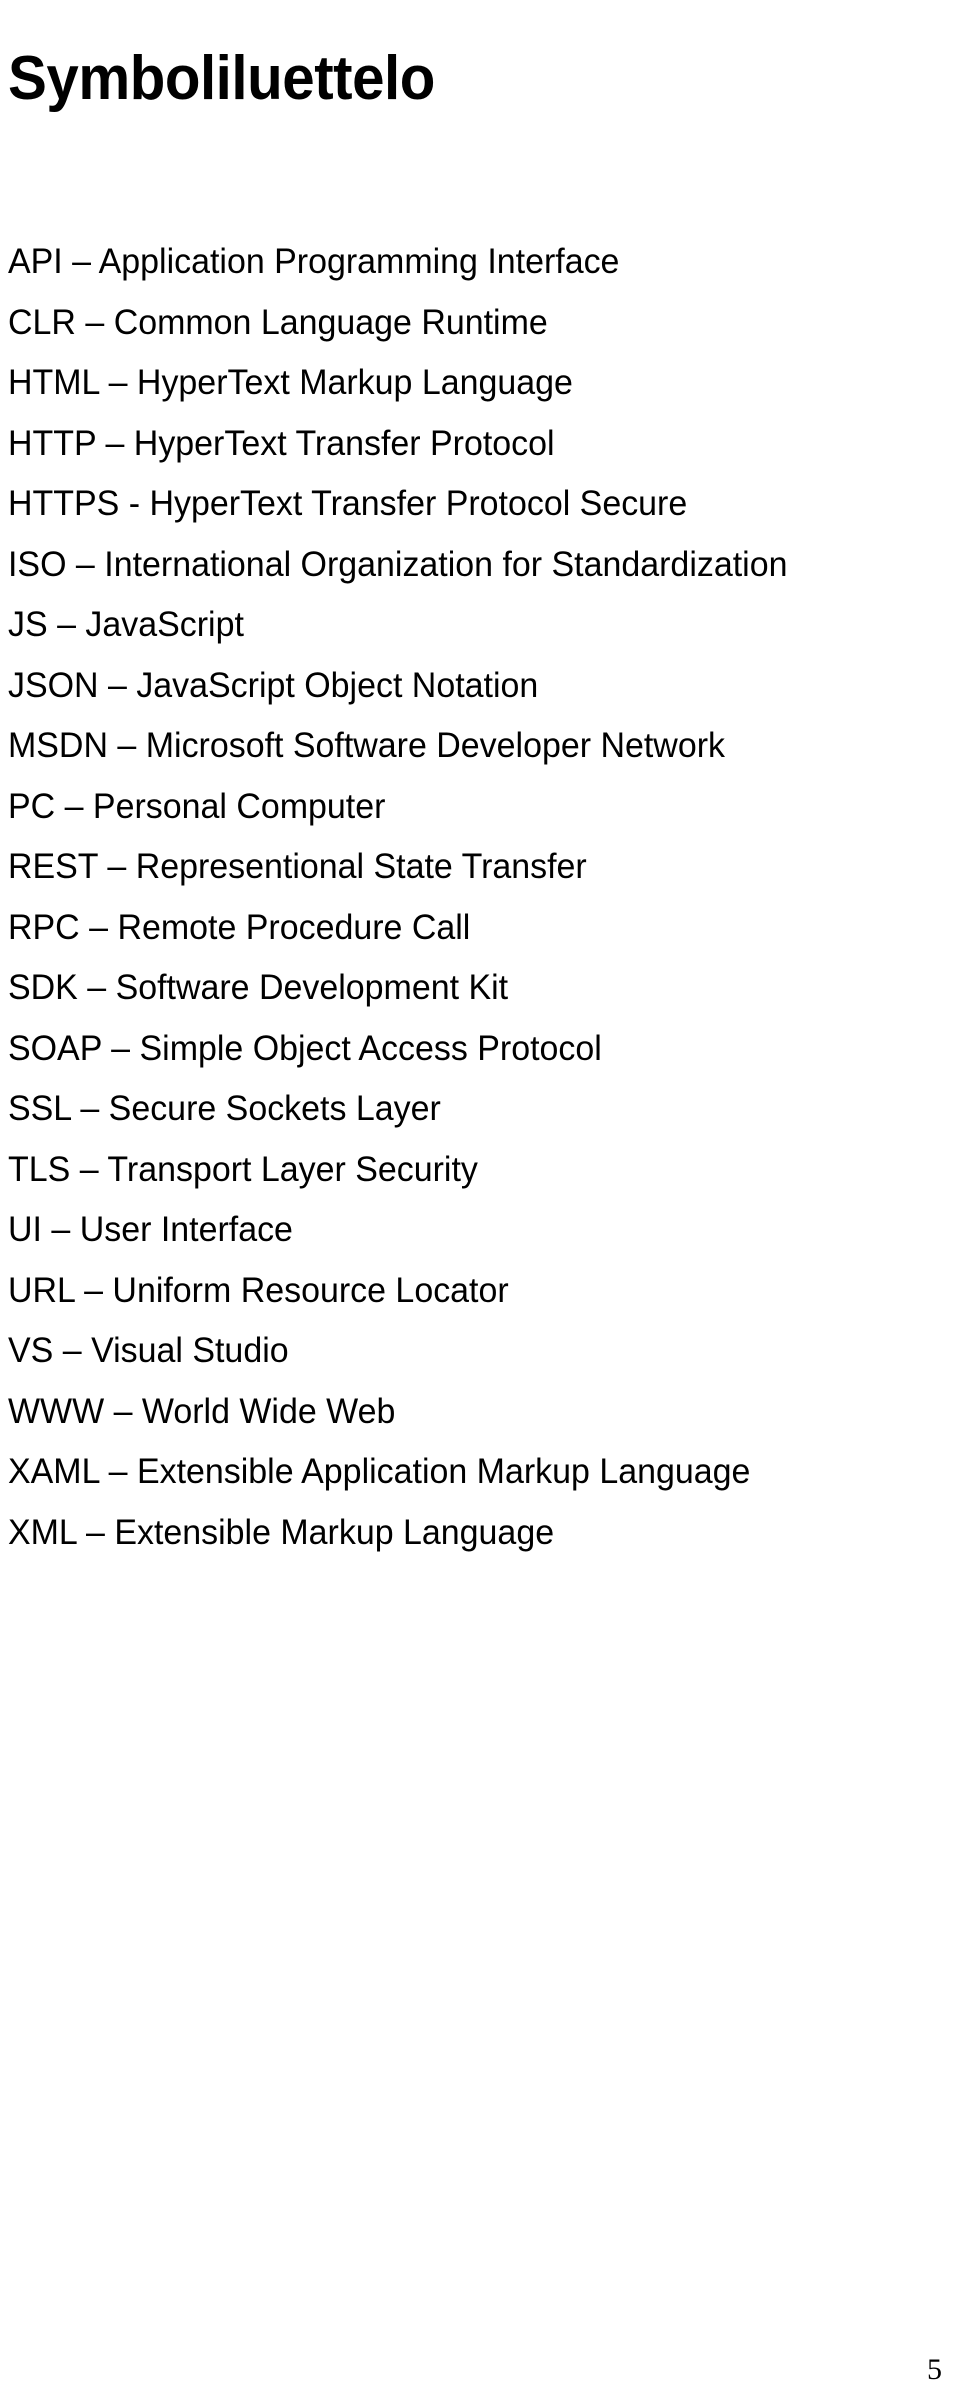  What do you see at coordinates (64, 503) in the screenshot?
I see `abbreviation-term: HTTPS` at bounding box center [64, 503].